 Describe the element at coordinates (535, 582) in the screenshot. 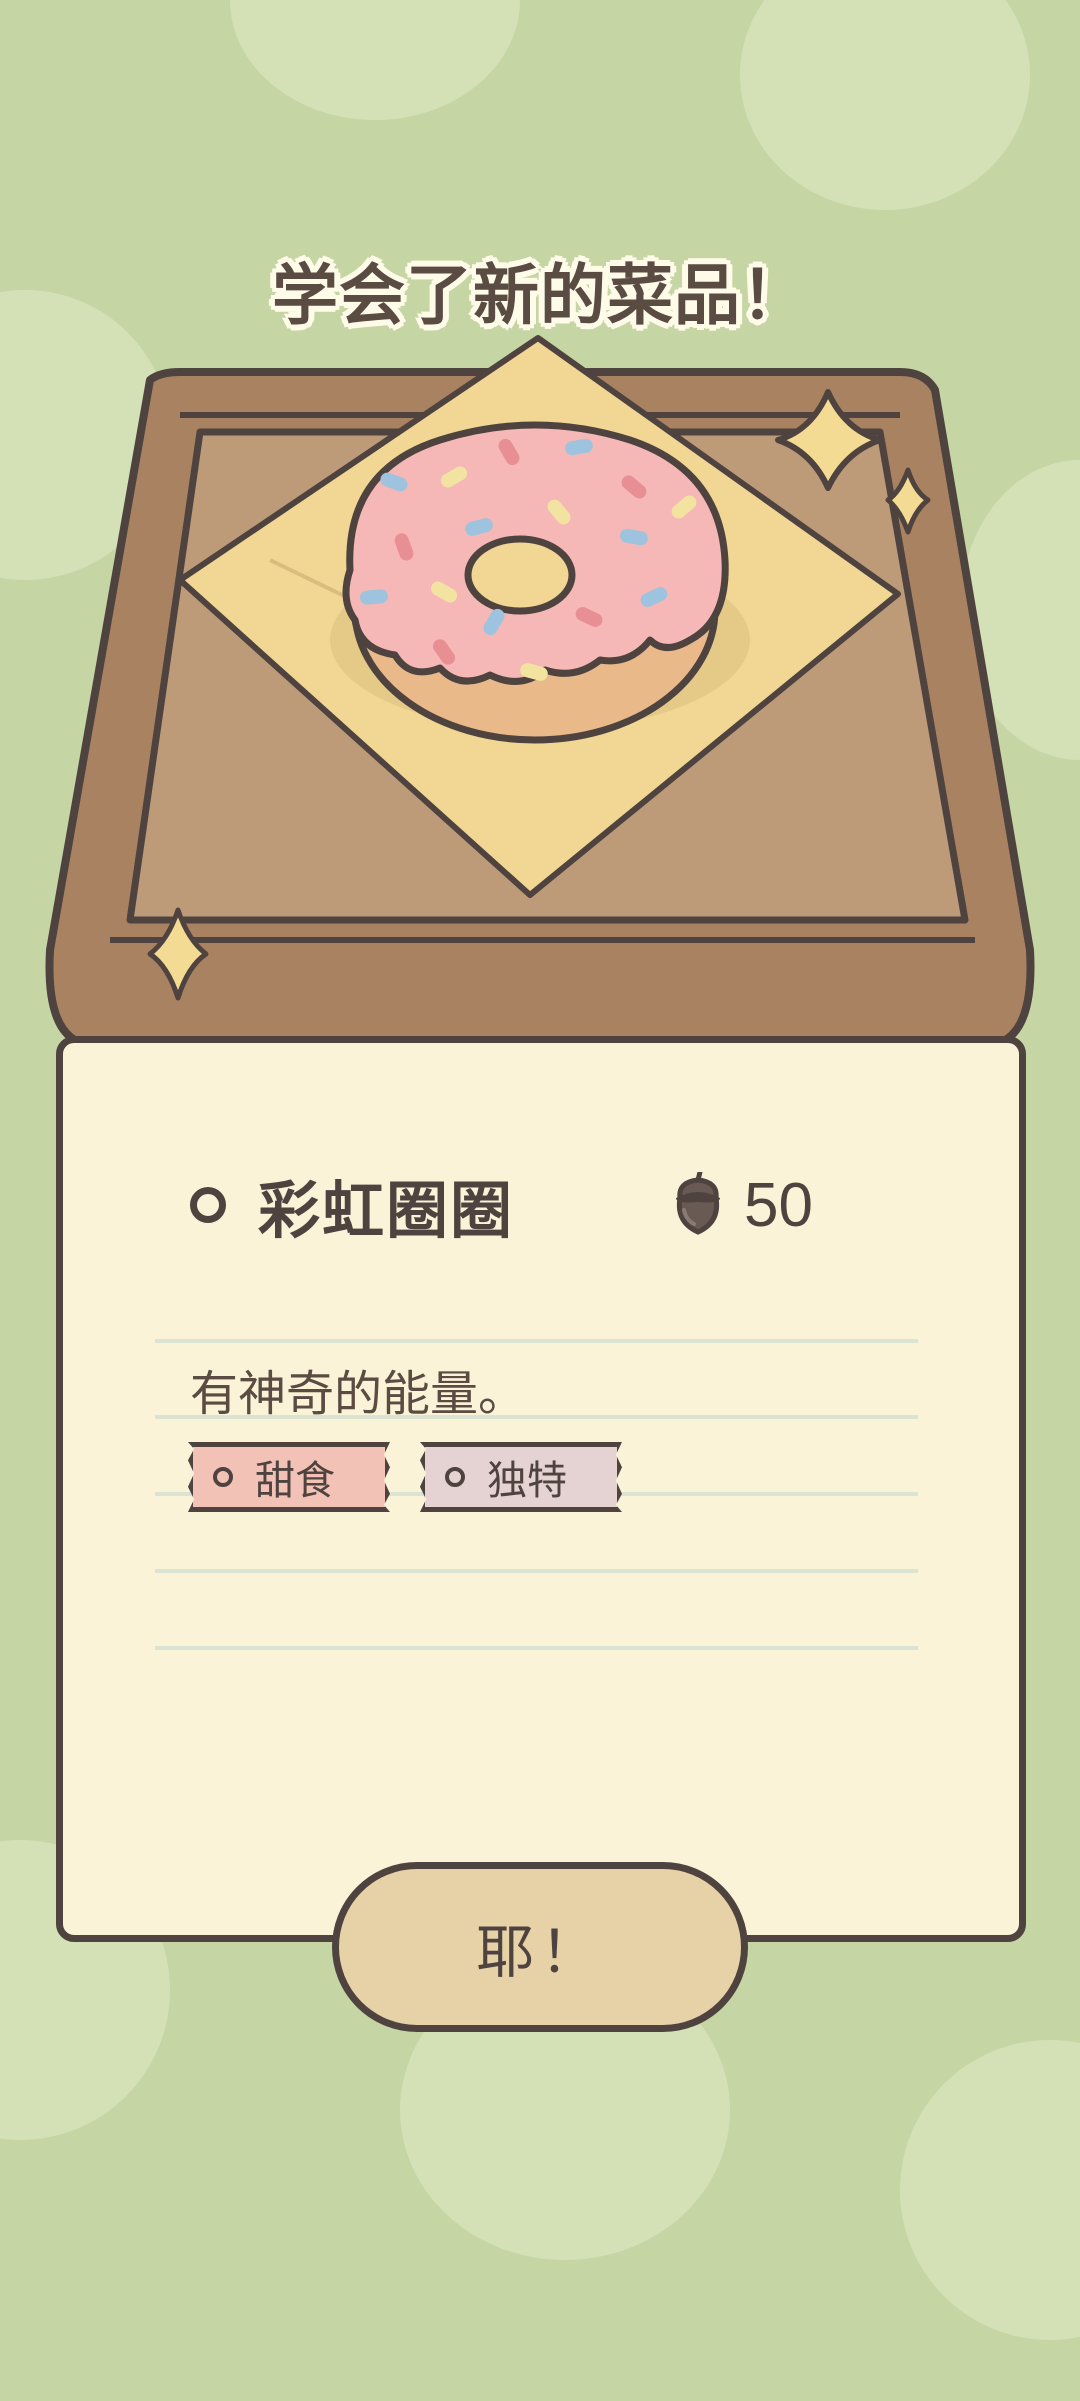

I see `donut-icon` at that location.